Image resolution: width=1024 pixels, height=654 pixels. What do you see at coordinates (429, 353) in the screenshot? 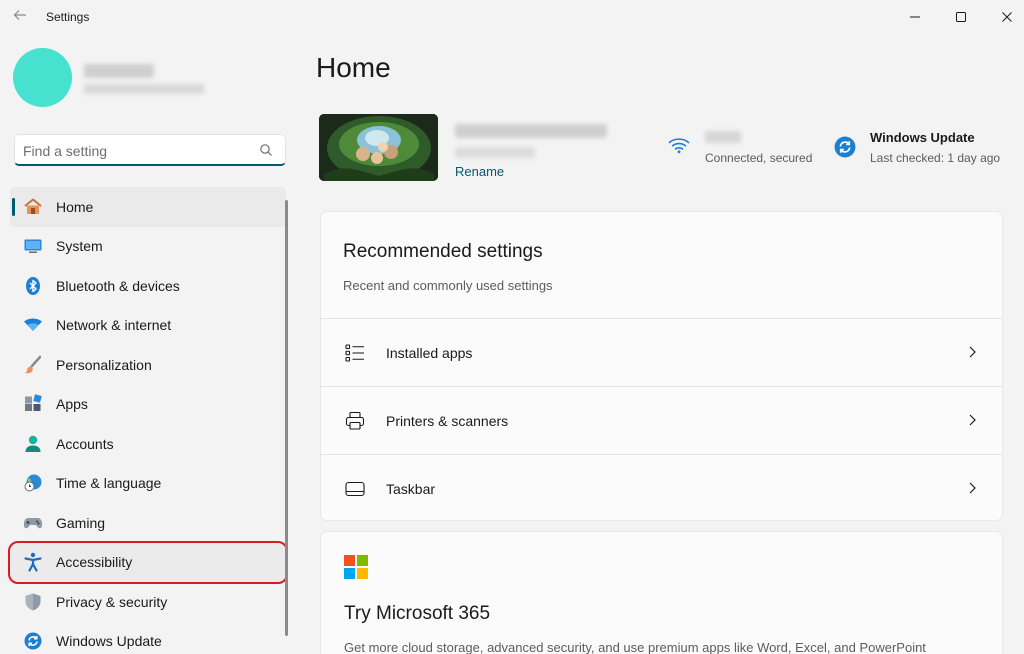
I see `recommended-row-label: Installed apps` at bounding box center [429, 353].